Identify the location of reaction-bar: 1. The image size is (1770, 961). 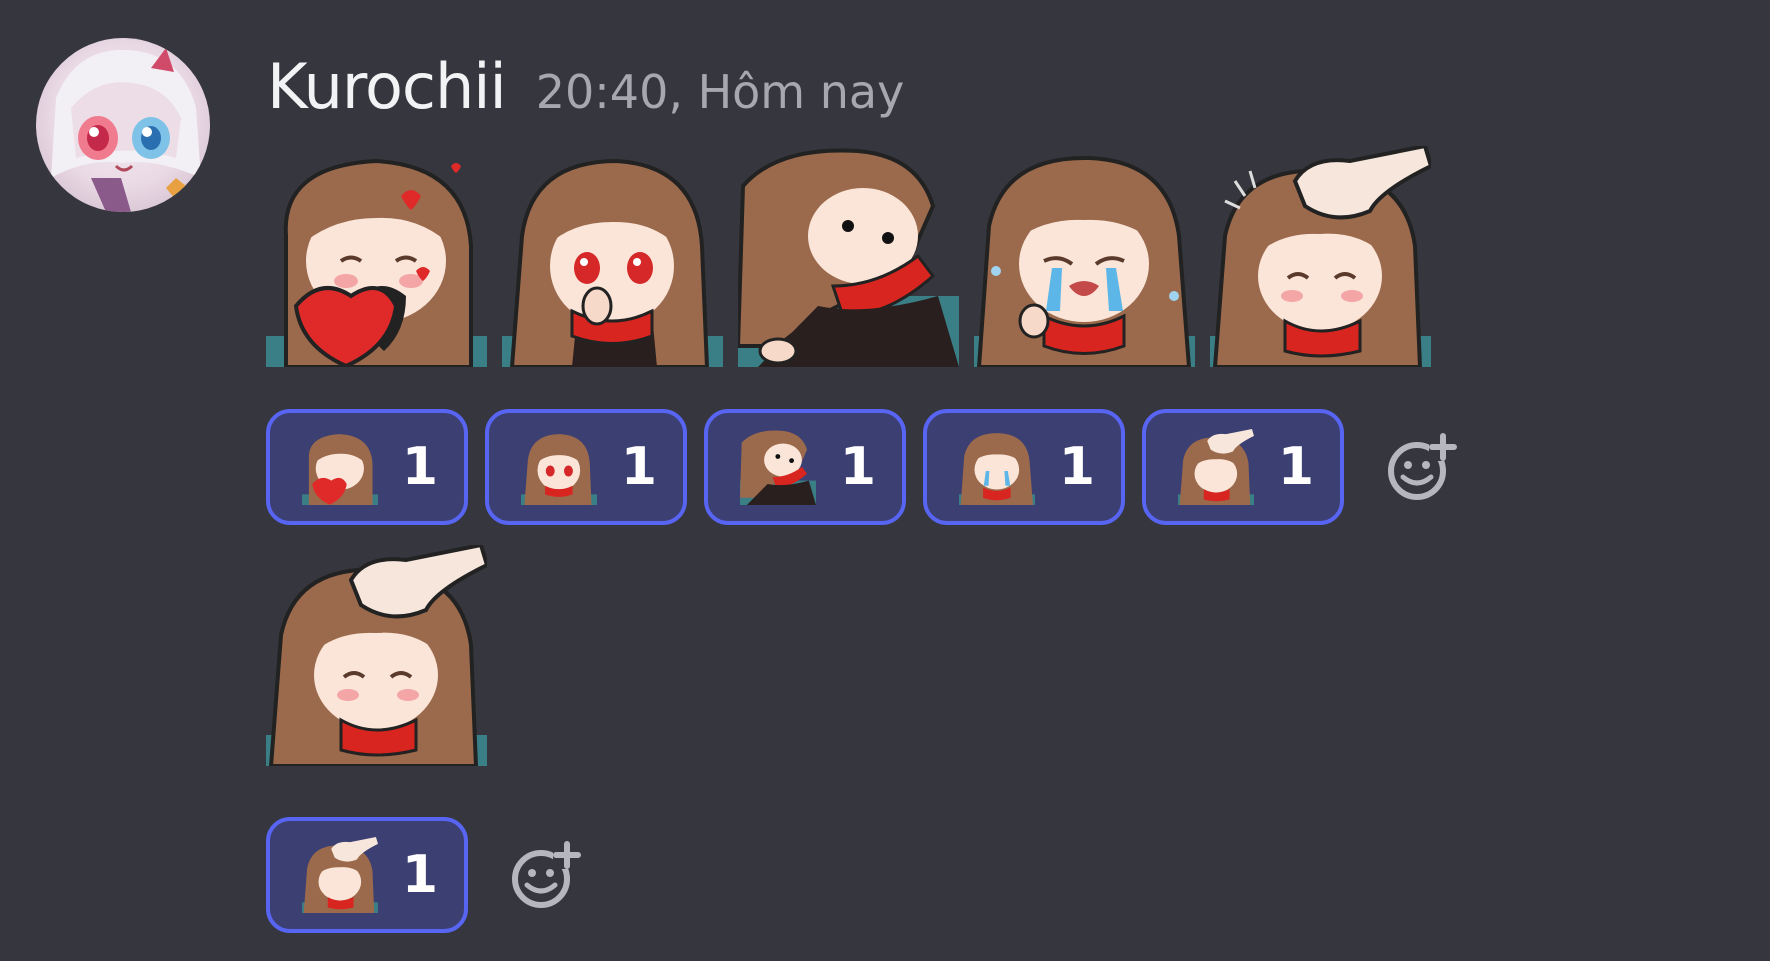
(425, 875).